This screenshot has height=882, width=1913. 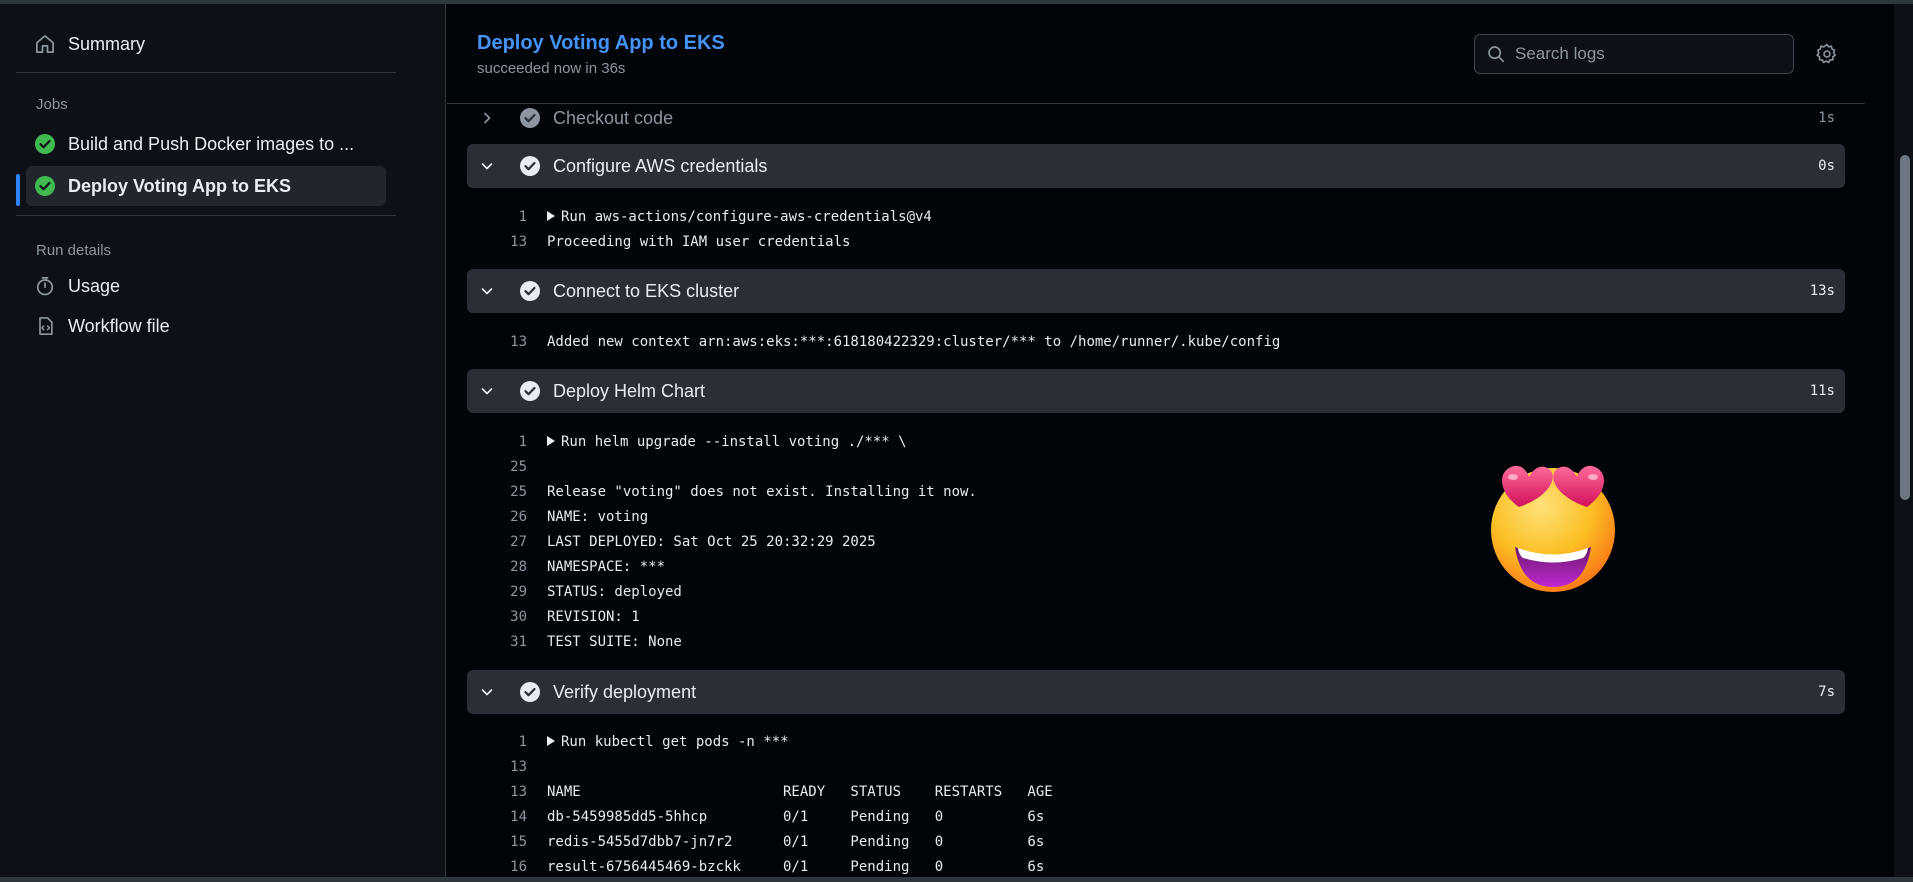 I want to click on active-indicator, so click(x=18, y=190).